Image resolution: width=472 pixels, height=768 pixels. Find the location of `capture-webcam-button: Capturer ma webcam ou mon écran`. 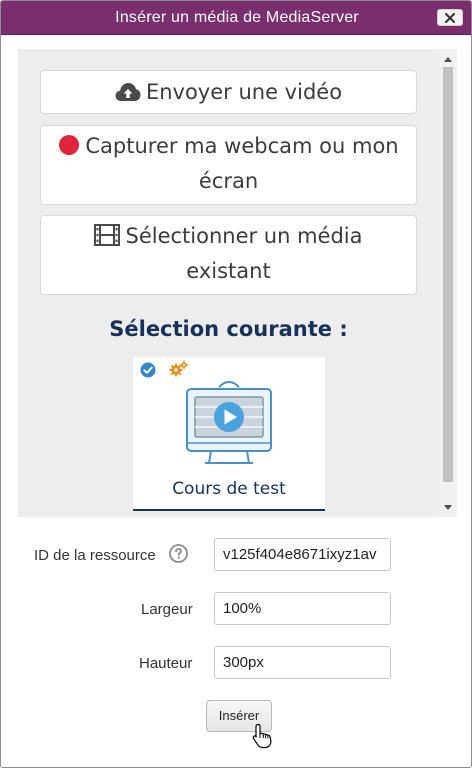

capture-webcam-button: Capturer ma webcam ou mon écran is located at coordinates (228, 165).